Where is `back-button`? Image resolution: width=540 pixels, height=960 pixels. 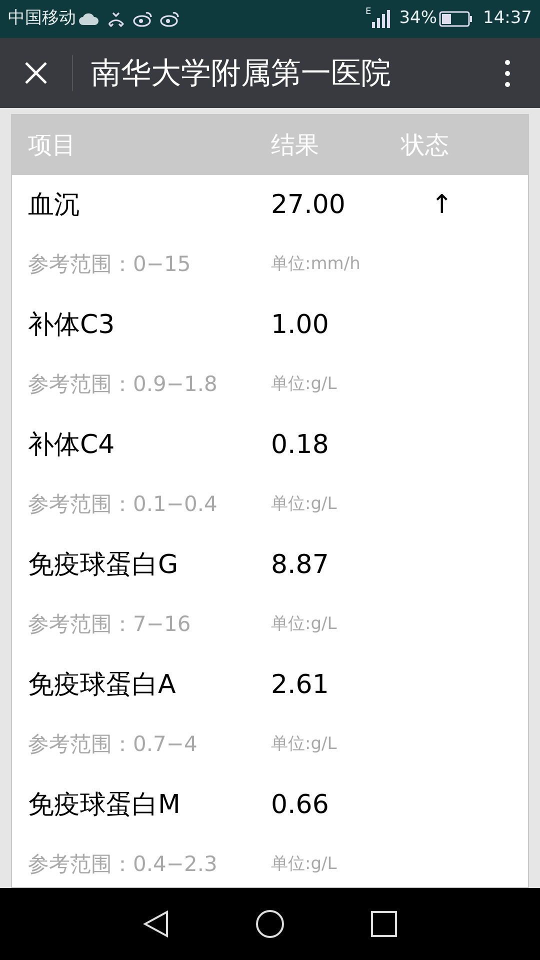
back-button is located at coordinates (156, 924).